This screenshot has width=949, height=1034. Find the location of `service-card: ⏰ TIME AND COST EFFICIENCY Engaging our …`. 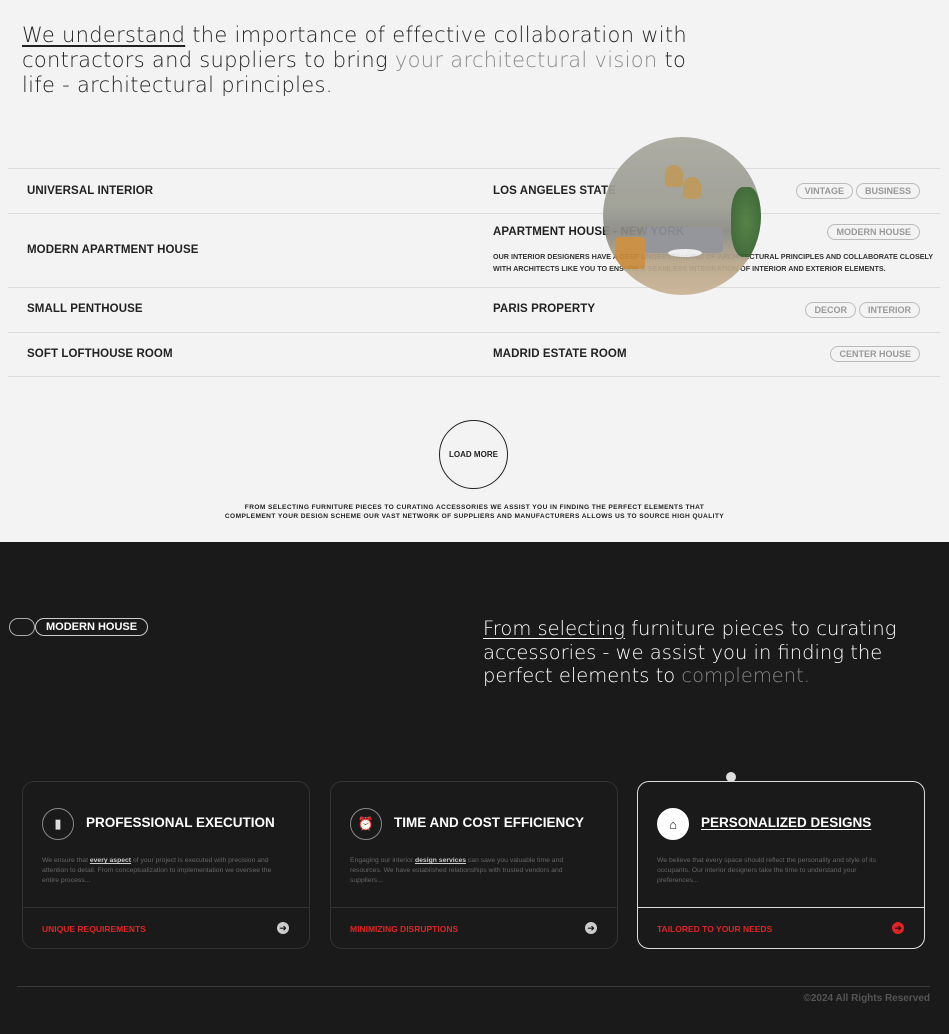

service-card: ⏰ TIME AND COST EFFICIENCY Engaging our … is located at coordinates (474, 865).